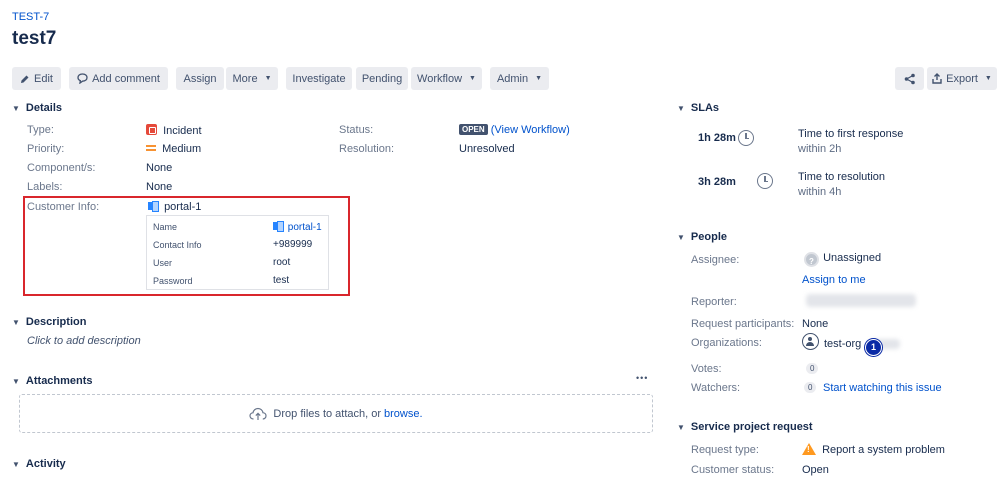 This screenshot has height=481, width=999. What do you see at coordinates (356, 130) in the screenshot?
I see `status-label: Status:` at bounding box center [356, 130].